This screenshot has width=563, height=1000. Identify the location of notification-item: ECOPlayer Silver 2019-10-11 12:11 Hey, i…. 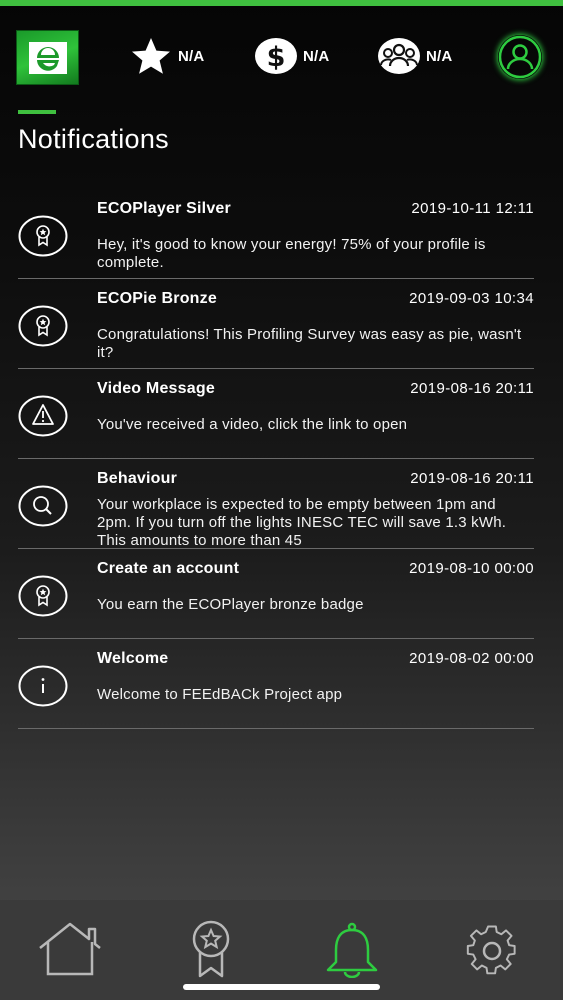
(276, 234).